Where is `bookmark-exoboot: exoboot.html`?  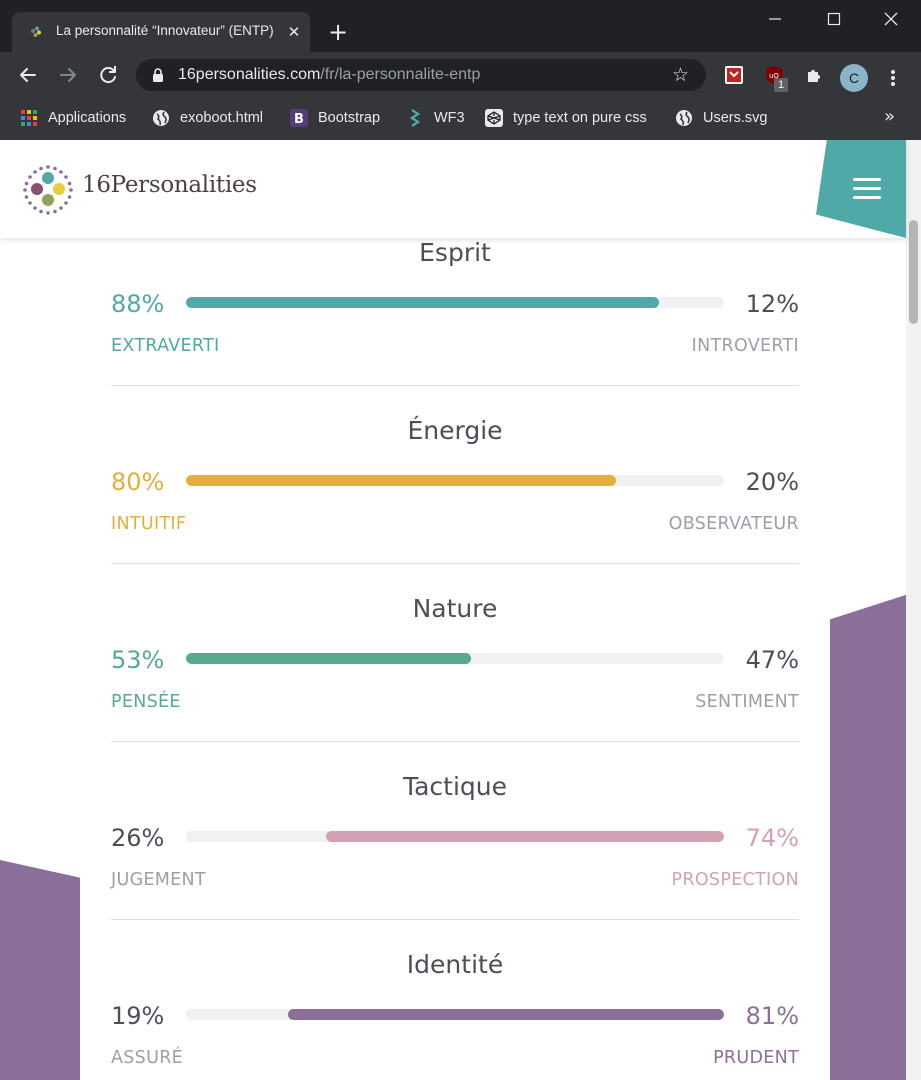 bookmark-exoboot: exoboot.html is located at coordinates (207, 118).